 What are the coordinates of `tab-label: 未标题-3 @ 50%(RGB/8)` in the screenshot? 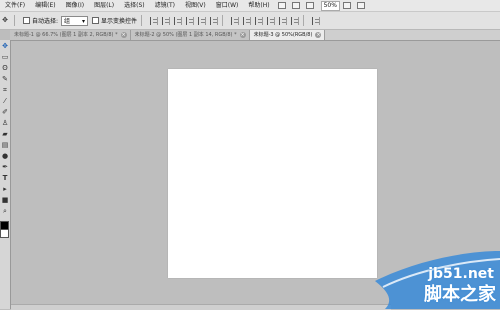 It's located at (283, 35).